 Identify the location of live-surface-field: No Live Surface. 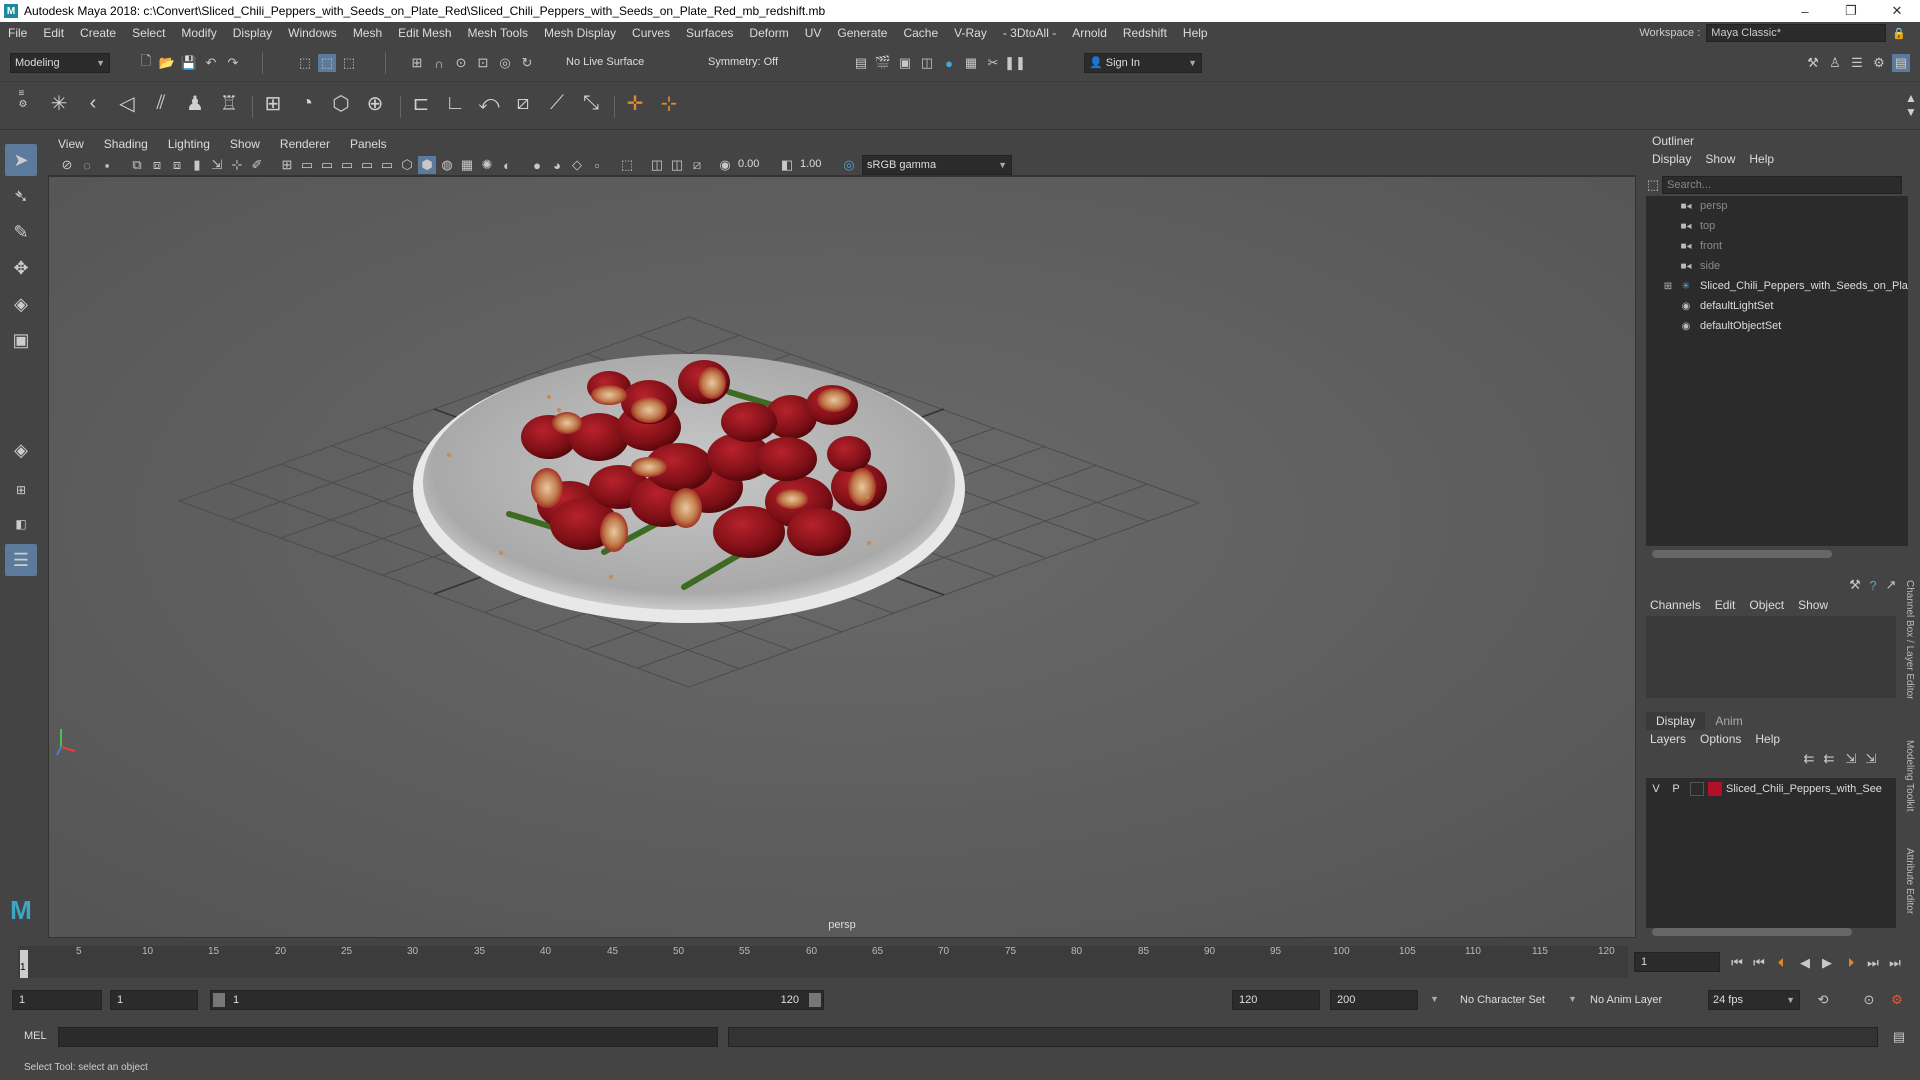
(612, 63).